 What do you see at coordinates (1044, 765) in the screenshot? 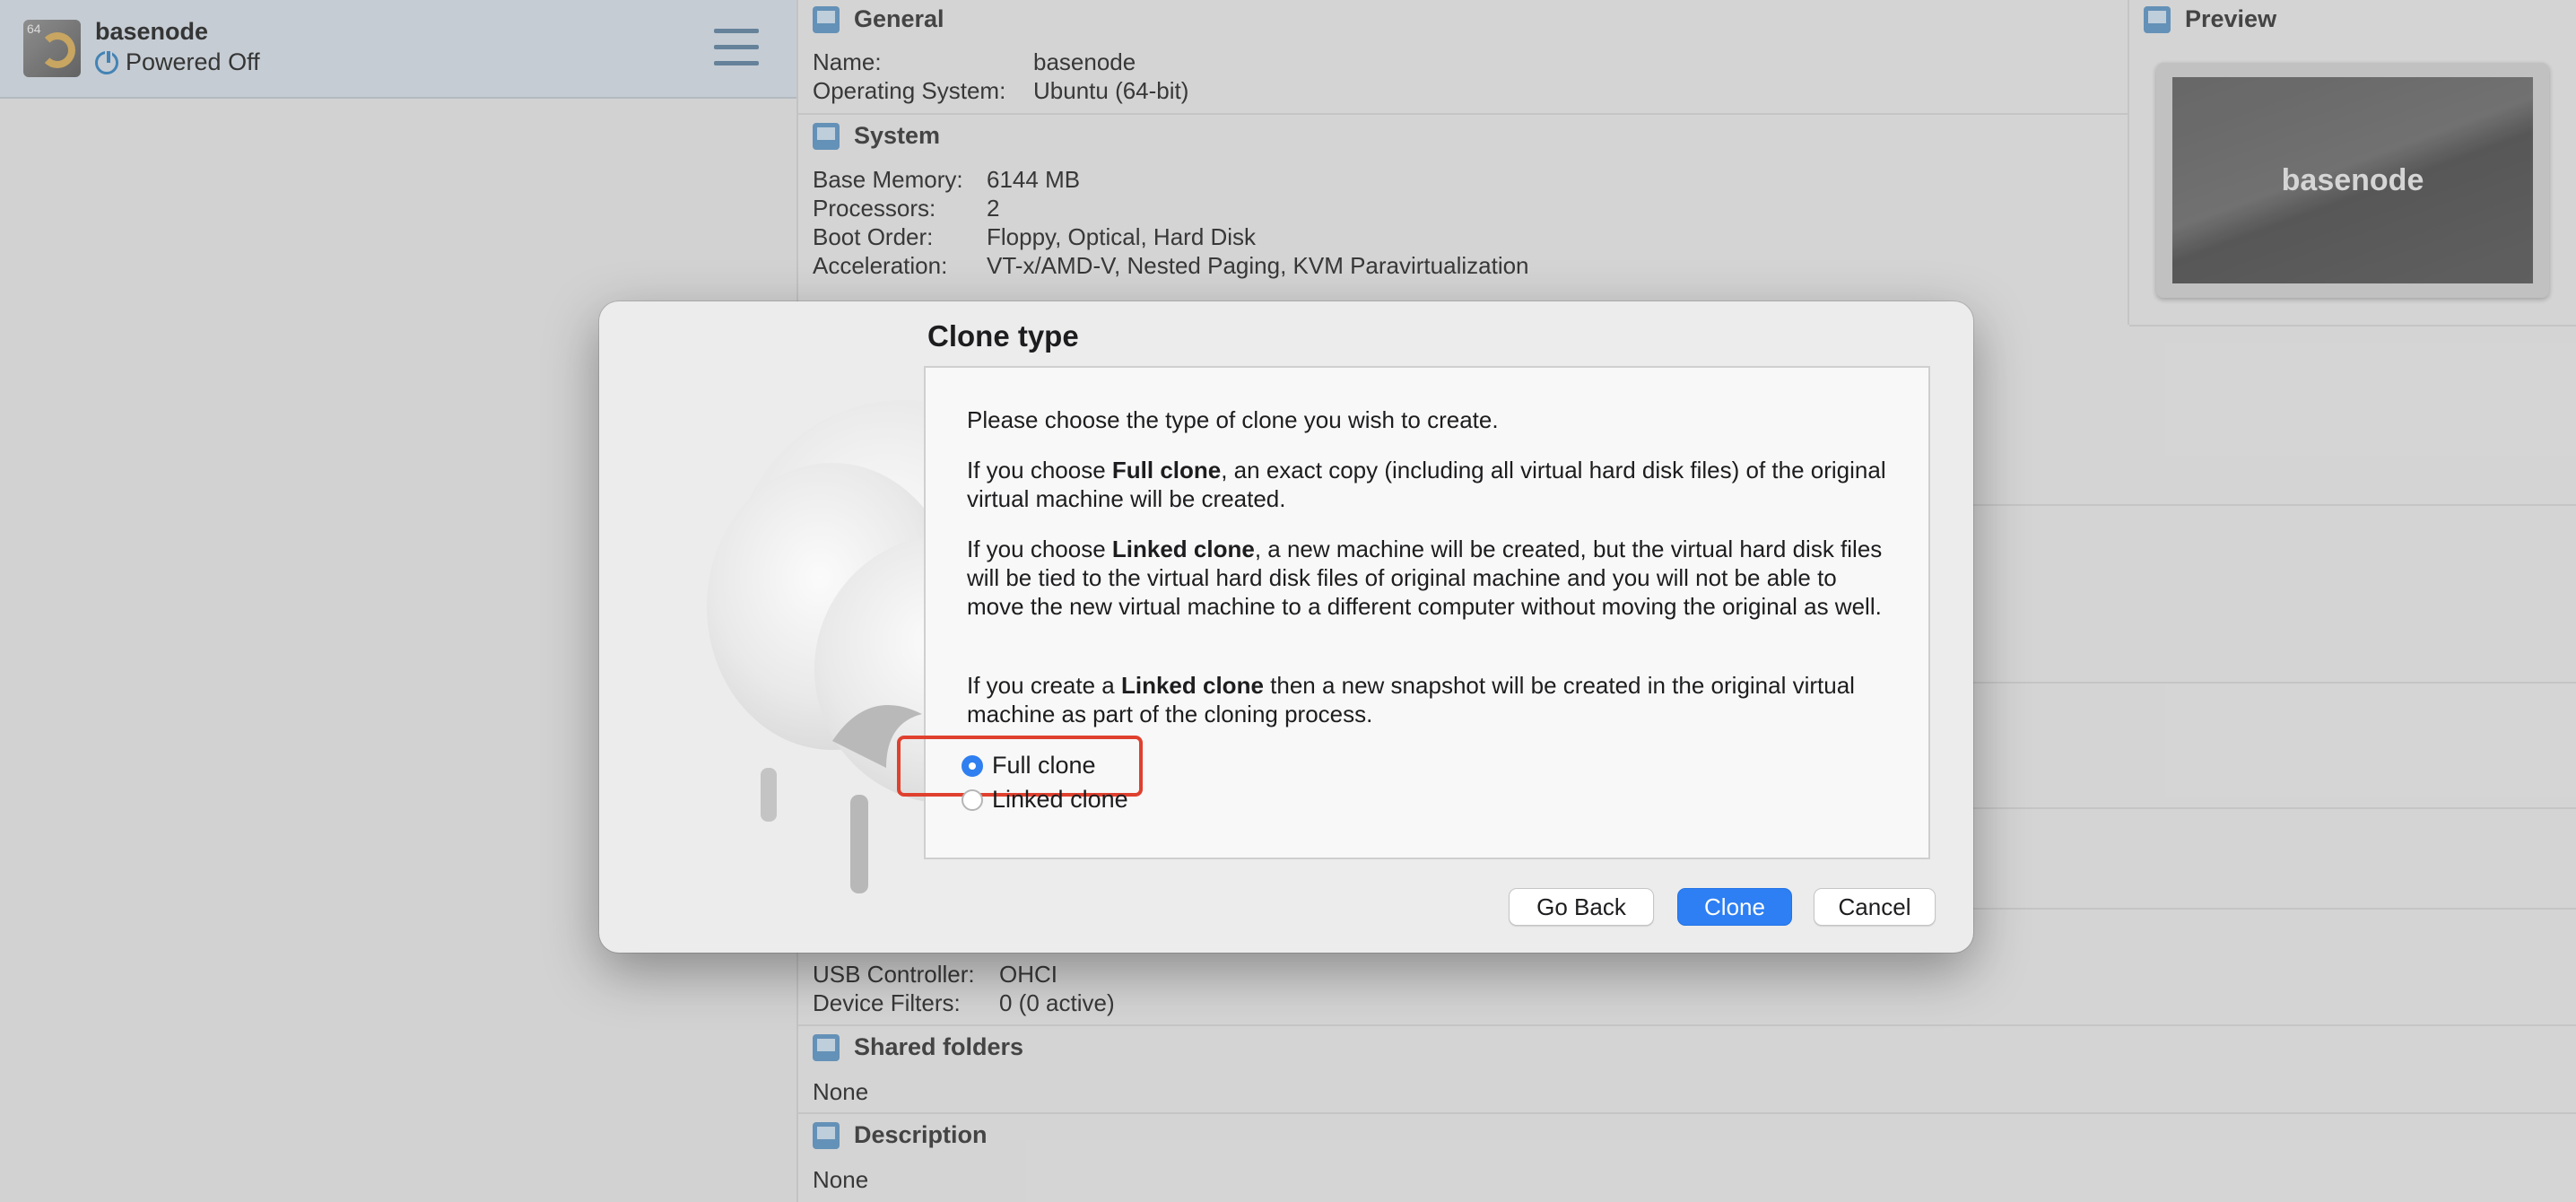
I see `full-clone-label: Full clone` at bounding box center [1044, 765].